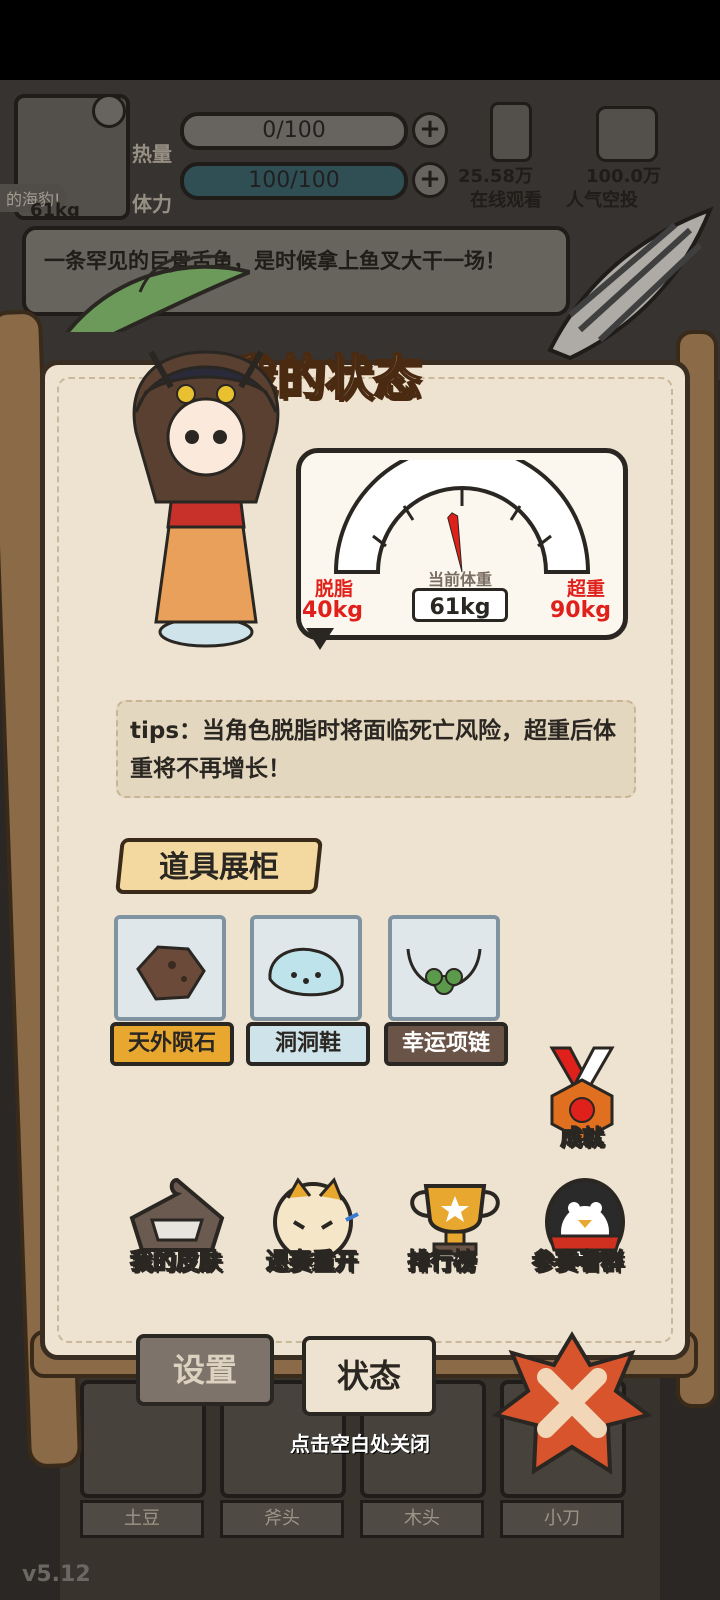  I want to click on prop-slot-meteorite, so click(170, 968).